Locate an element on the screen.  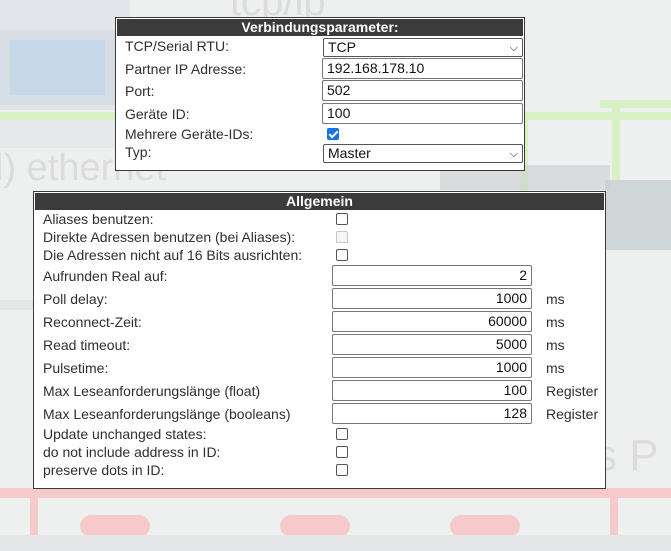
port-row: Port: 502 is located at coordinates (320, 90).